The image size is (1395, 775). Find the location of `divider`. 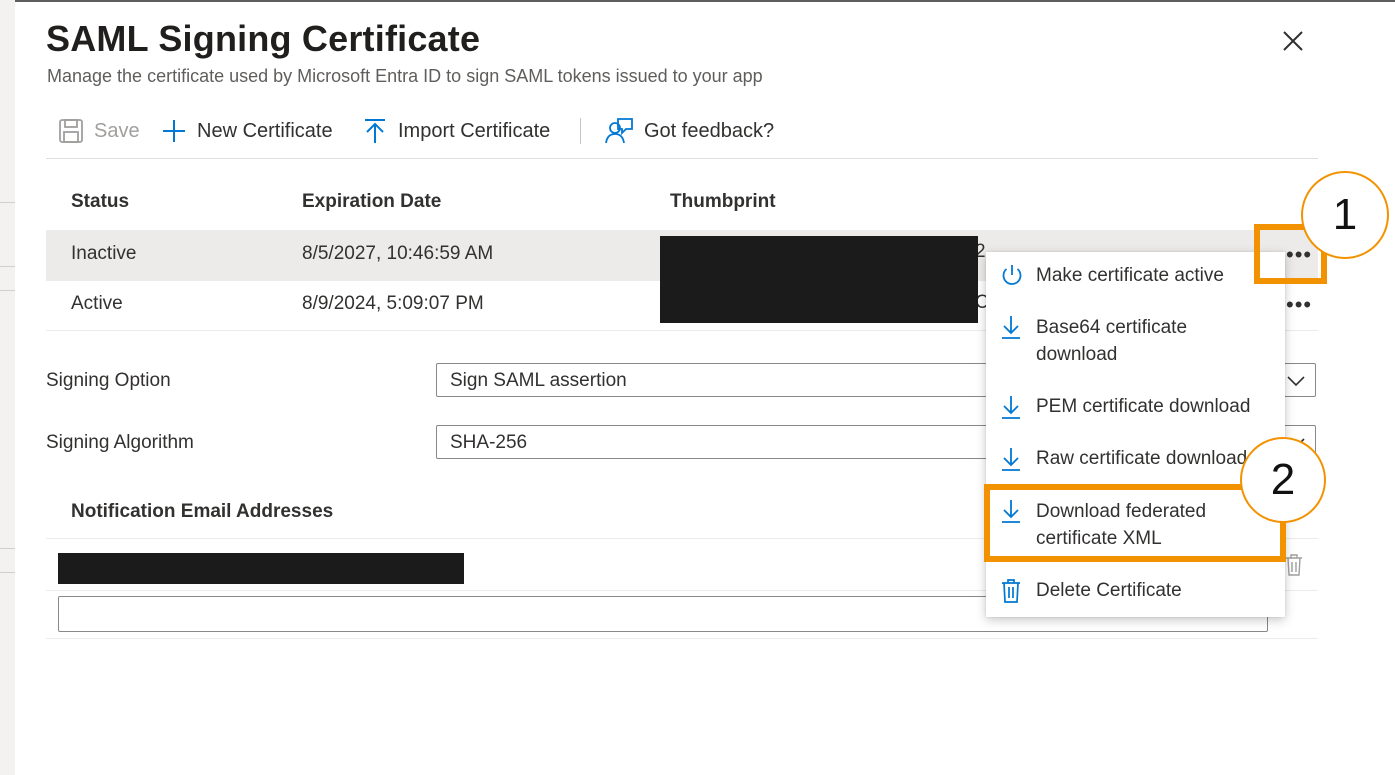

divider is located at coordinates (682, 638).